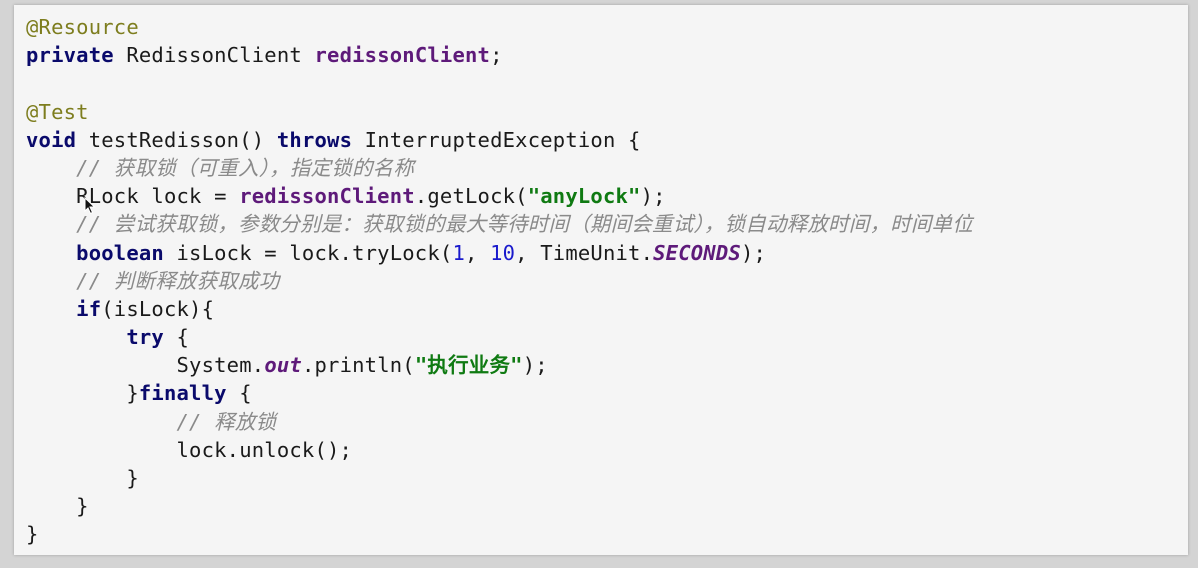 Image resolution: width=1198 pixels, height=568 pixels. What do you see at coordinates (145, 337) in the screenshot?
I see `keyword-try: try` at bounding box center [145, 337].